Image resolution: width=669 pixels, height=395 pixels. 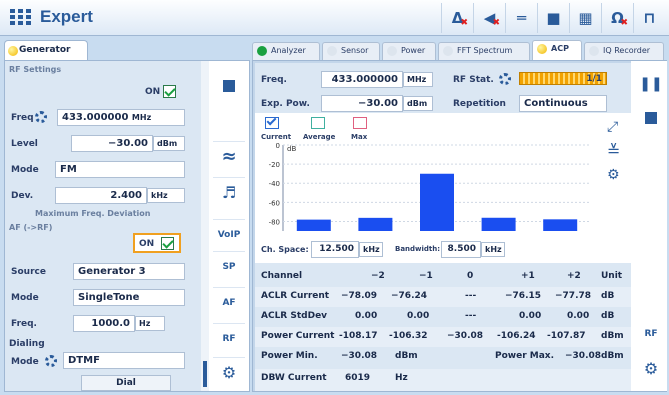 I want to click on rf-generator-button: RF, so click(x=229, y=338).